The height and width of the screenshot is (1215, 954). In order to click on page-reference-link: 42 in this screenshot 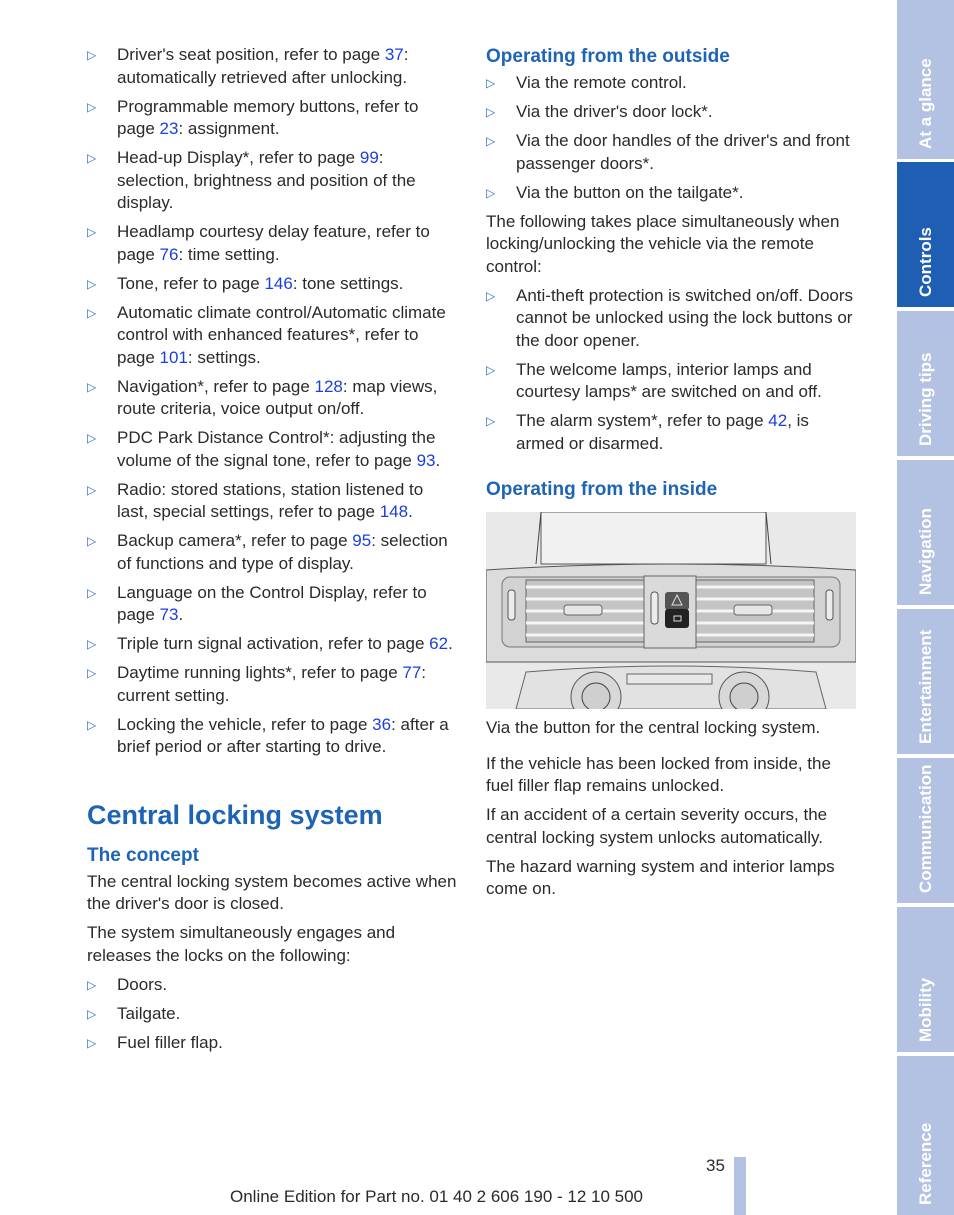, I will do `click(777, 420)`.